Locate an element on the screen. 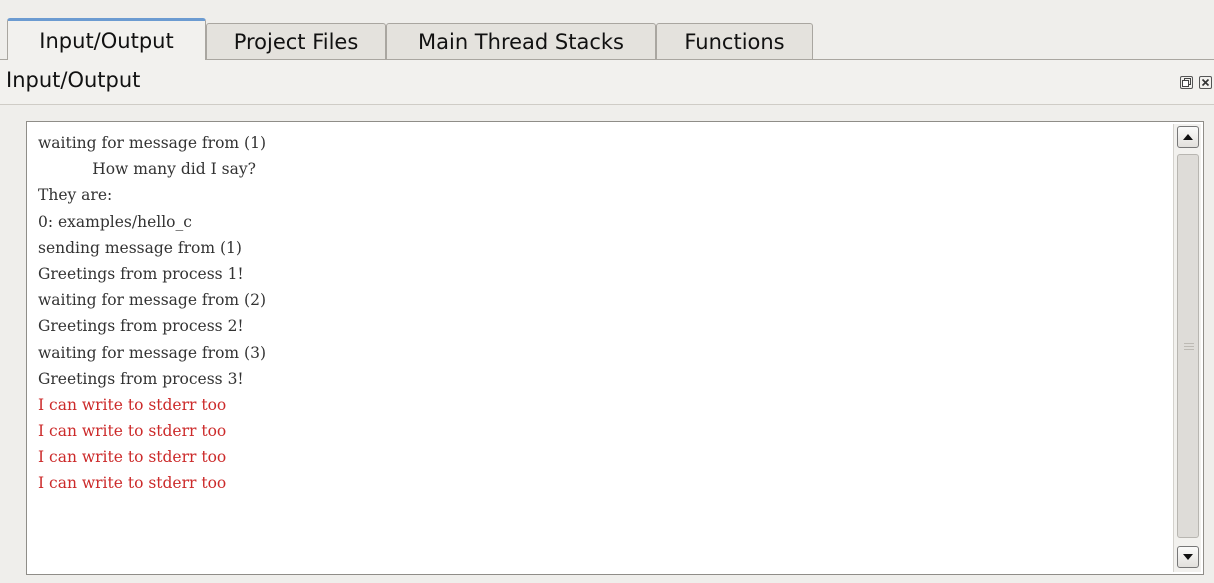  scroll-thumb is located at coordinates (1188, 346).